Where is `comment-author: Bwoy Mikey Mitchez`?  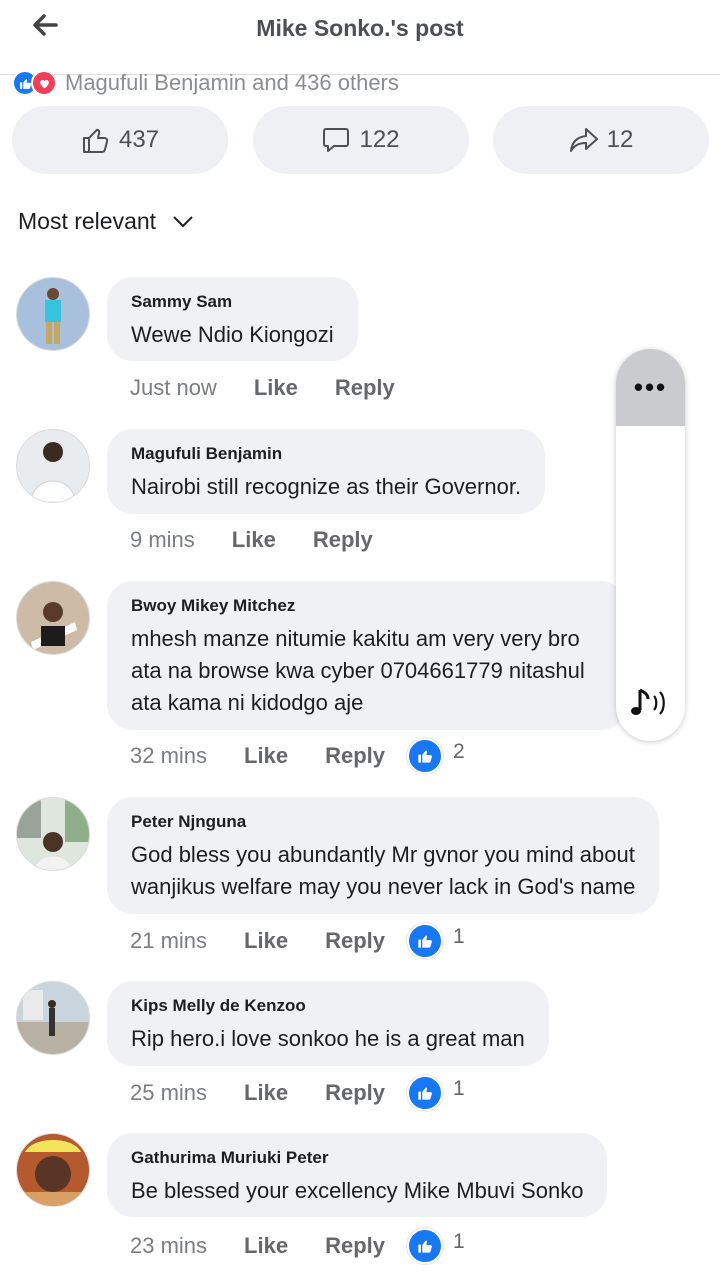
comment-author: Bwoy Mikey Mitchez is located at coordinates (367, 606).